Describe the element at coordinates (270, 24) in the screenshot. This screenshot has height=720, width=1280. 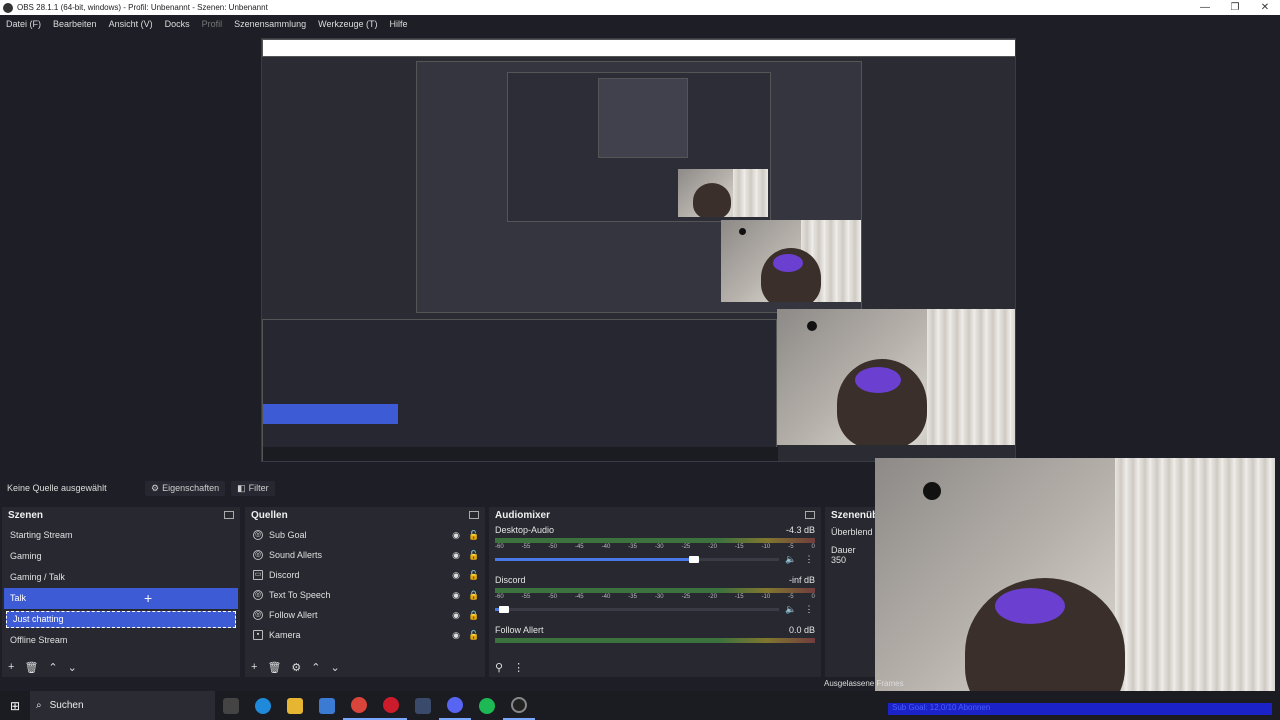
I see `menu-scene-collection: Szenensammlung` at that location.